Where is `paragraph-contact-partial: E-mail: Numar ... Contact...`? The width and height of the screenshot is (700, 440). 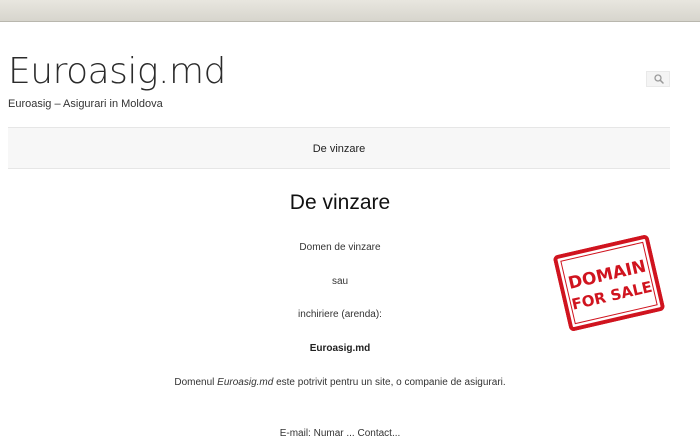
paragraph-contact-partial: E-mail: Numar ... Contact... is located at coordinates (340, 433).